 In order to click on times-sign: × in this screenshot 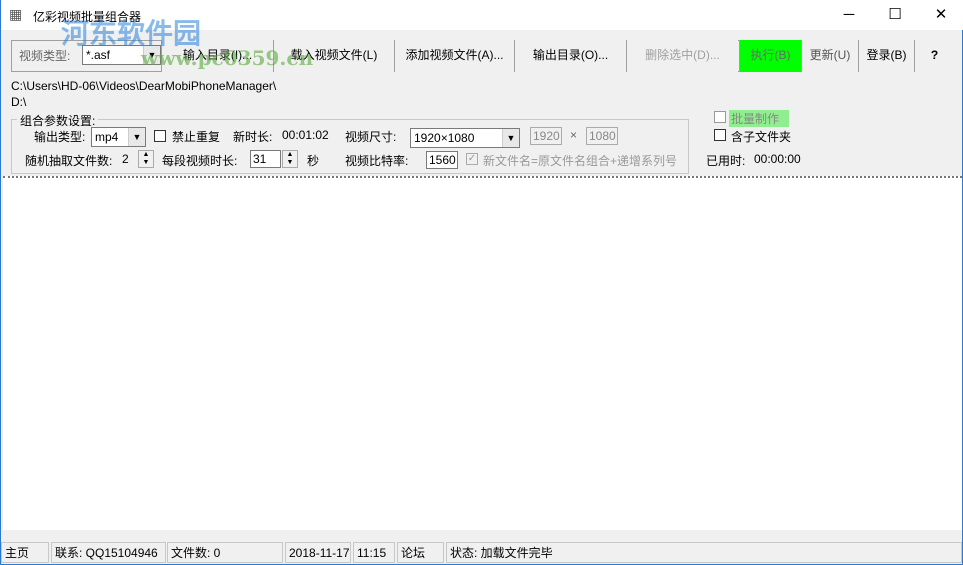, I will do `click(574, 135)`.